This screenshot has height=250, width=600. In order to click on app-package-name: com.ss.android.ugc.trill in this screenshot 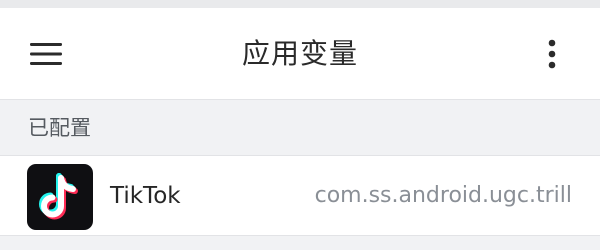, I will do `click(443, 195)`.